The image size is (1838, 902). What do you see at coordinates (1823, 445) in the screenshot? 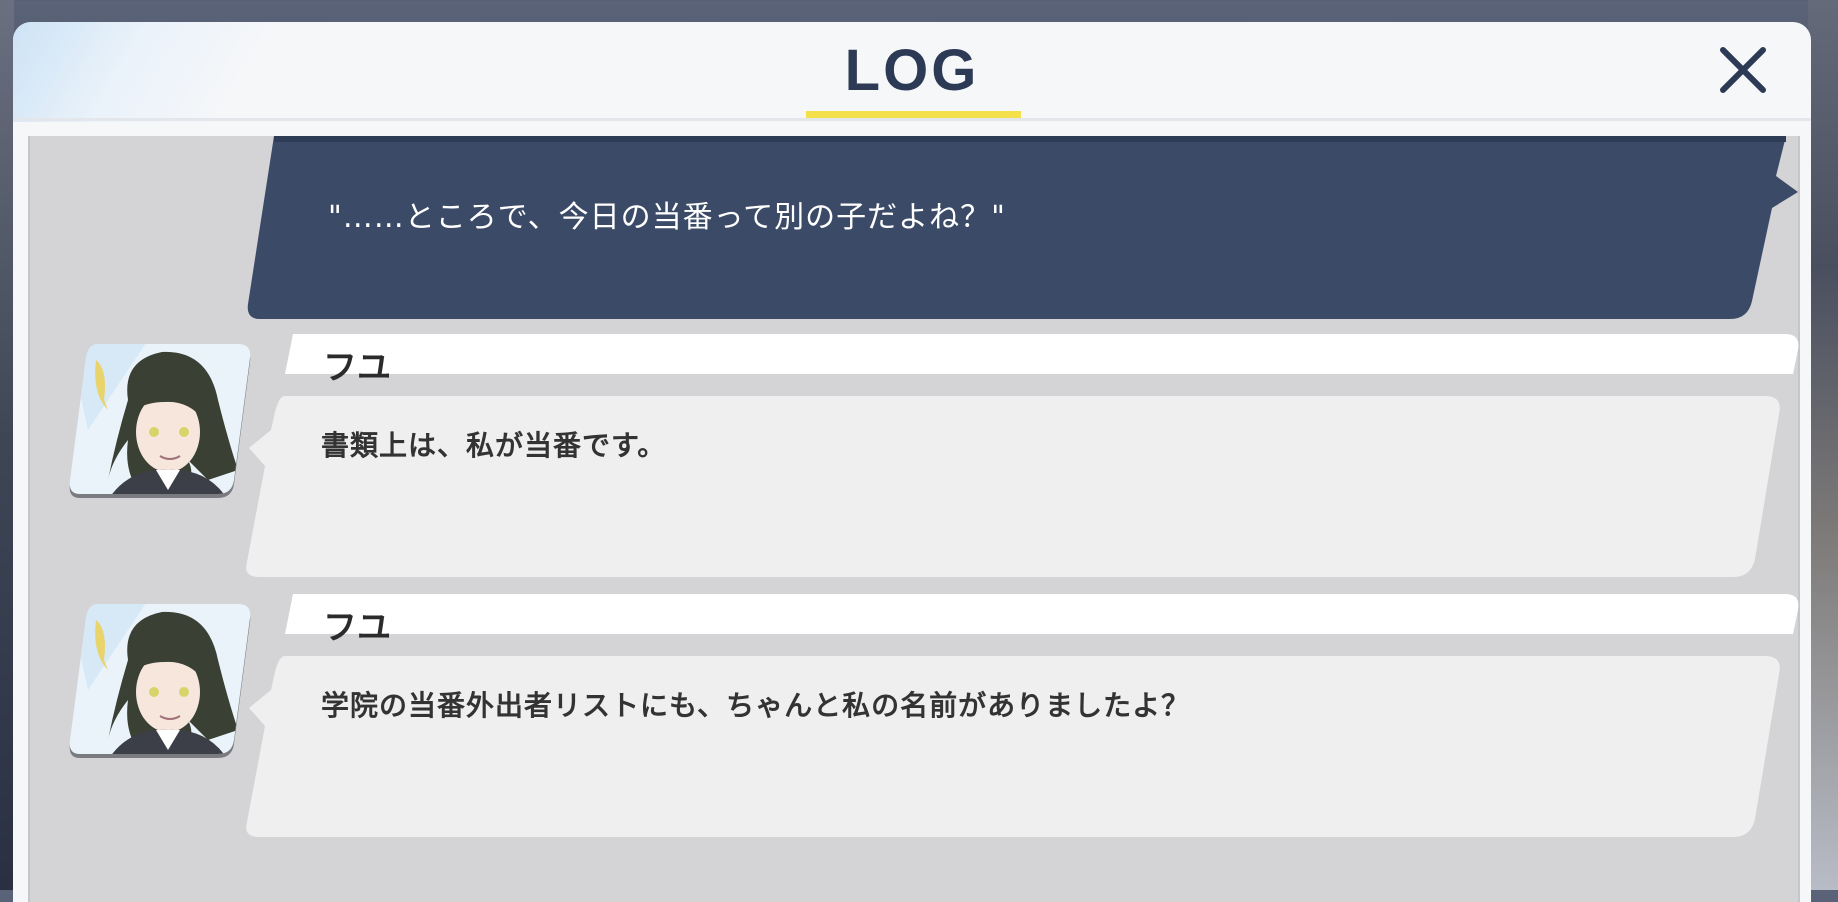
I see `background-right` at bounding box center [1823, 445].